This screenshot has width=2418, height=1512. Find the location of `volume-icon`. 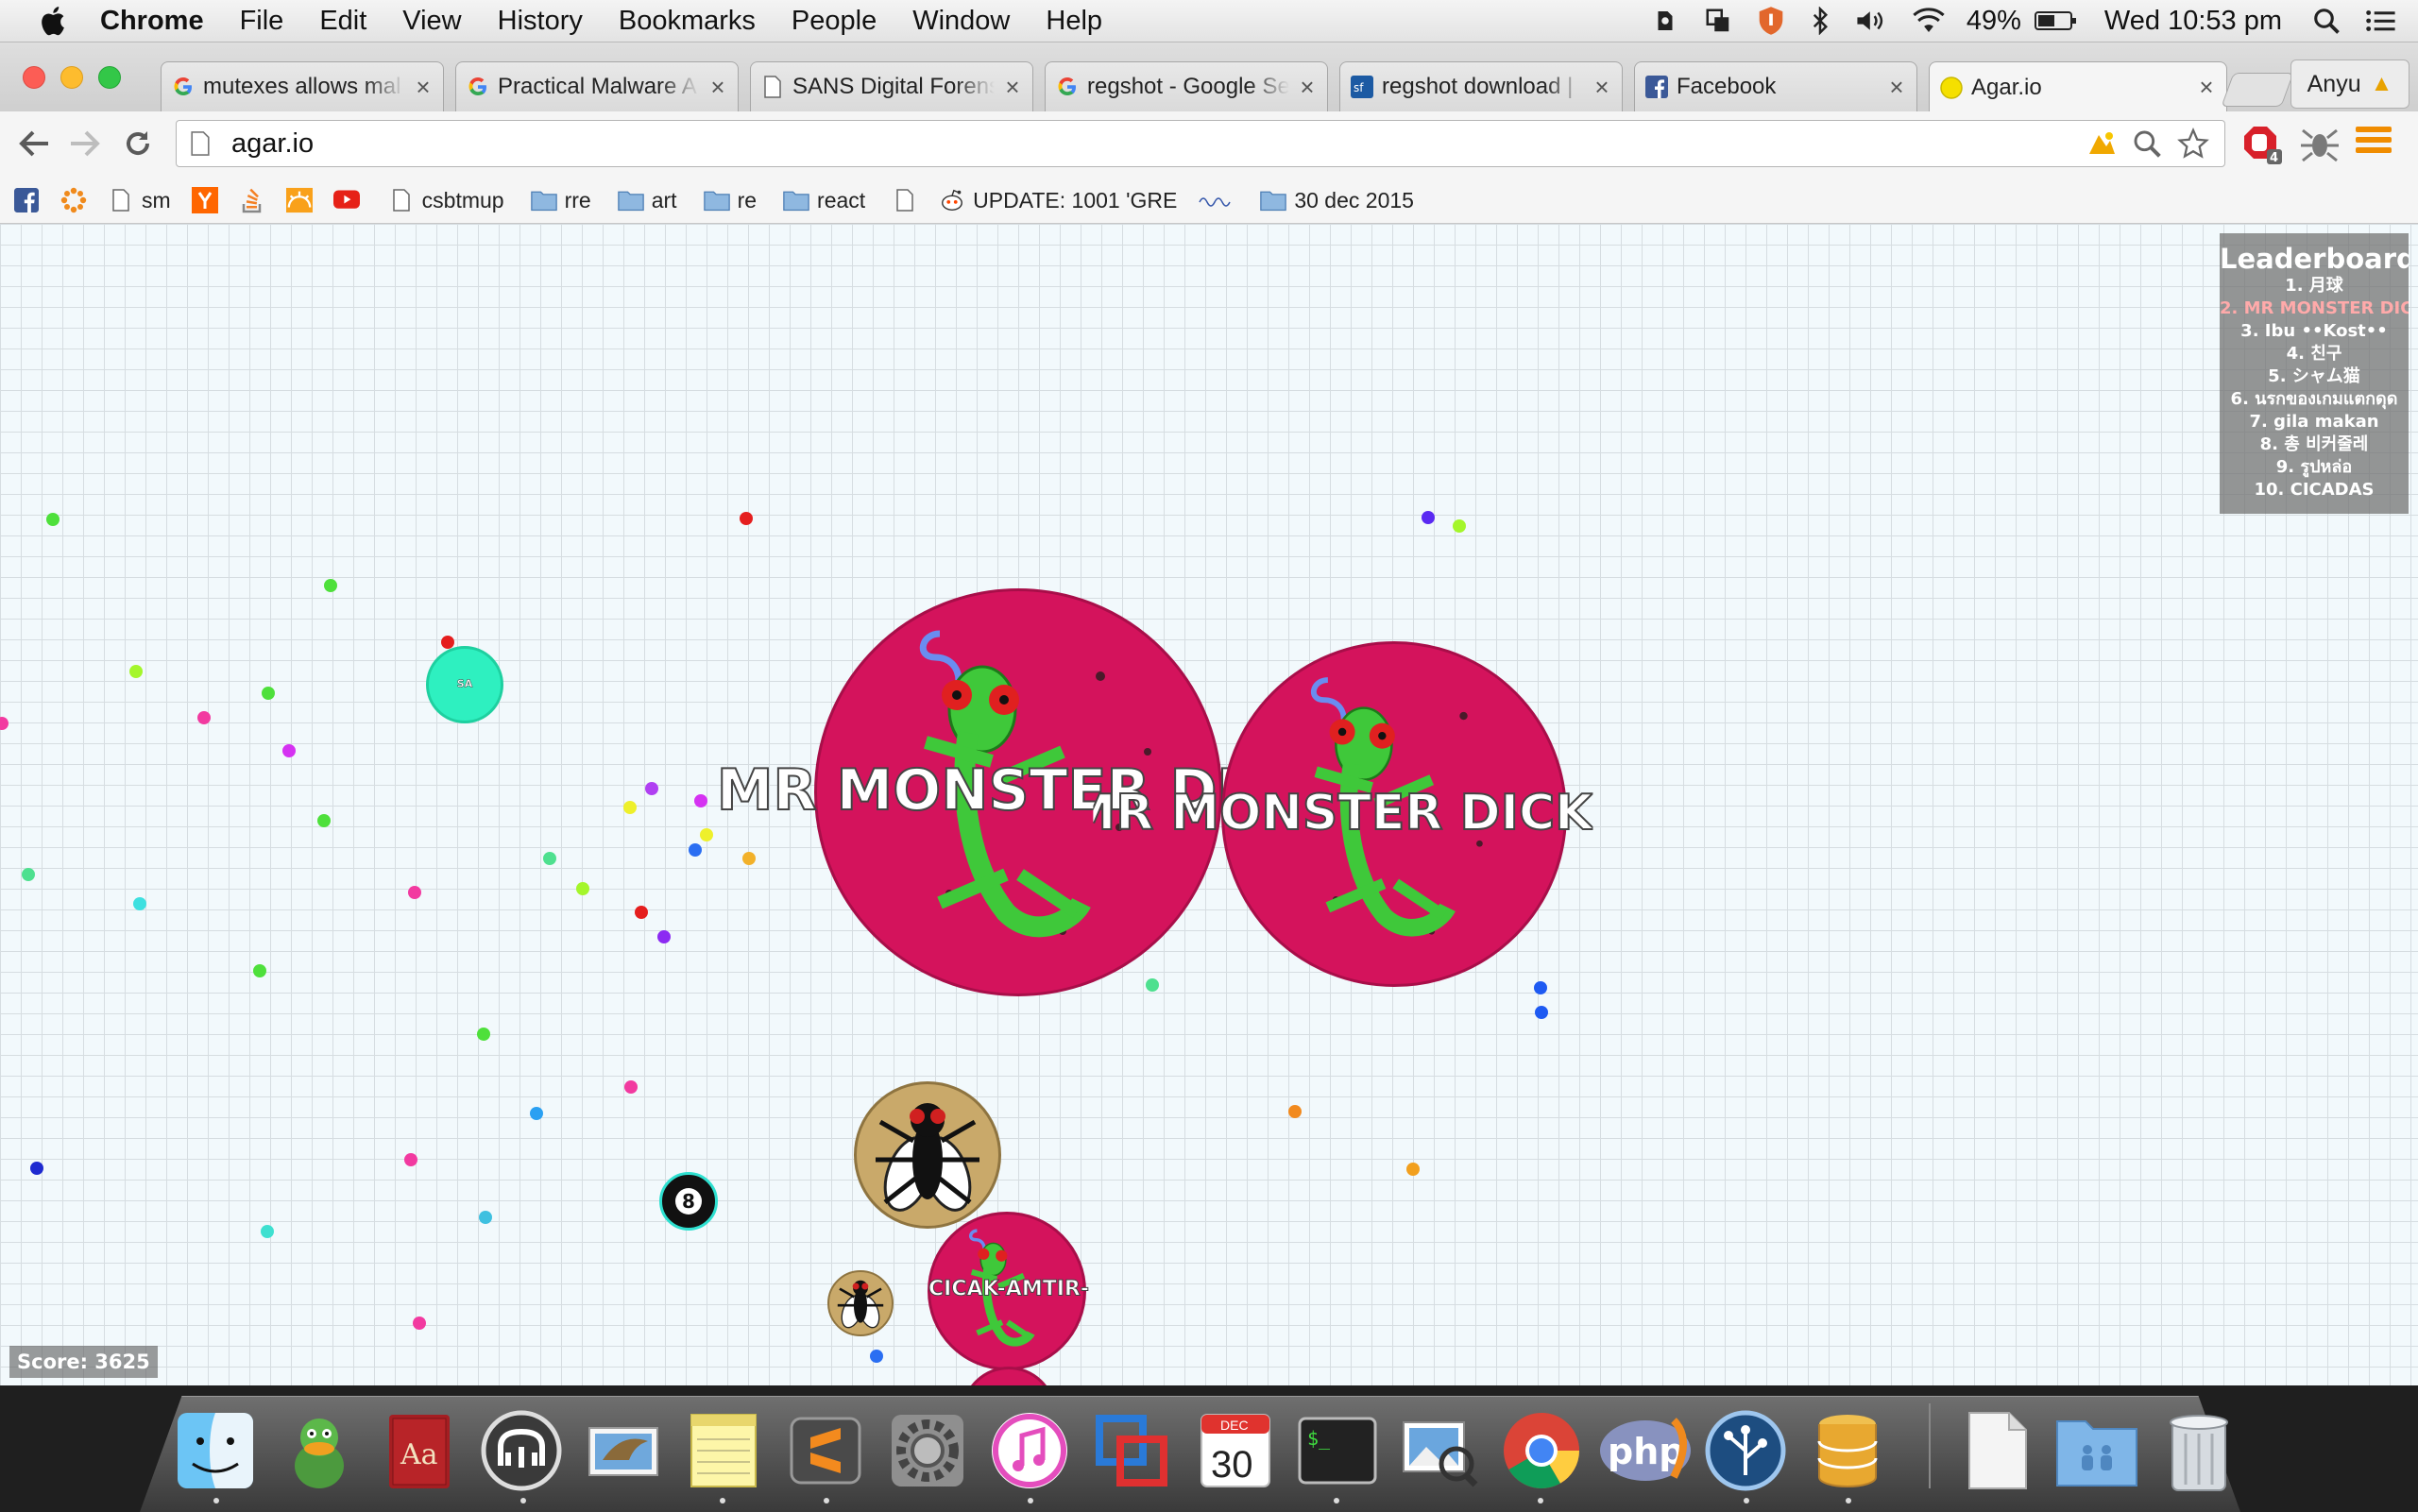

volume-icon is located at coordinates (1871, 21).